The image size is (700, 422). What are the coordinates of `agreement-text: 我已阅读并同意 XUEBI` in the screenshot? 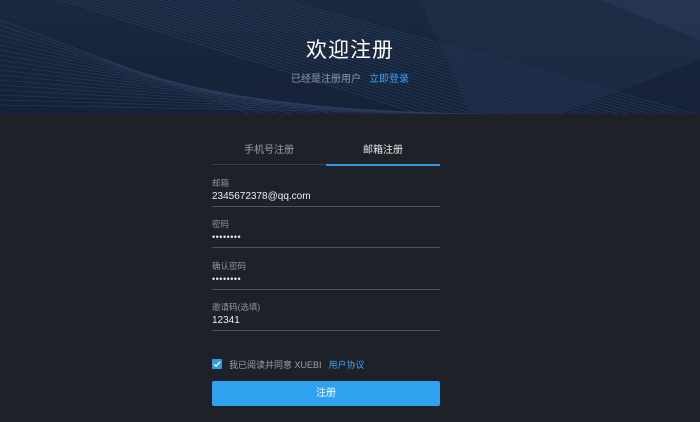 It's located at (275, 364).